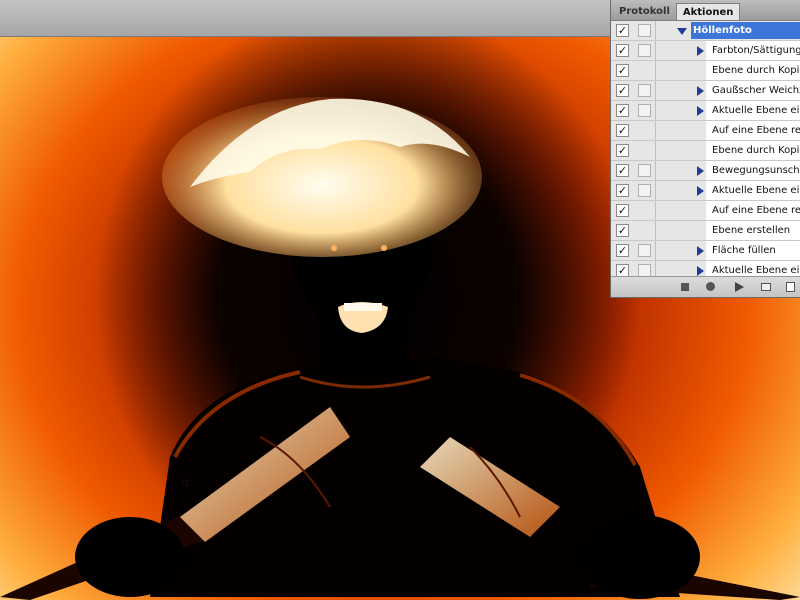 The image size is (800, 600). Describe the element at coordinates (756, 170) in the screenshot. I see `action-label: Bewegungsunschärfe` at that location.